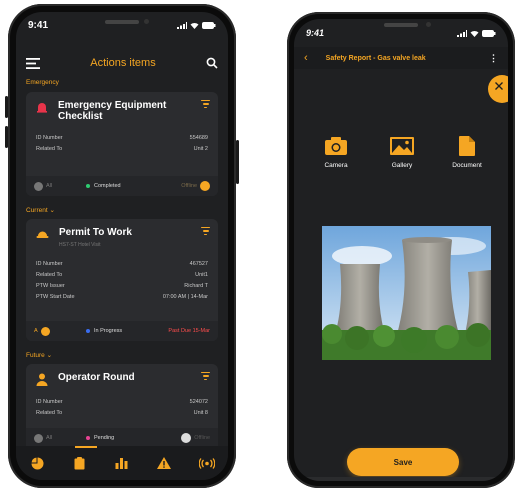 Image resolution: width=515 pixels, height=489 pixels. I want to click on card-footer: All Completed Offline, so click(122, 186).